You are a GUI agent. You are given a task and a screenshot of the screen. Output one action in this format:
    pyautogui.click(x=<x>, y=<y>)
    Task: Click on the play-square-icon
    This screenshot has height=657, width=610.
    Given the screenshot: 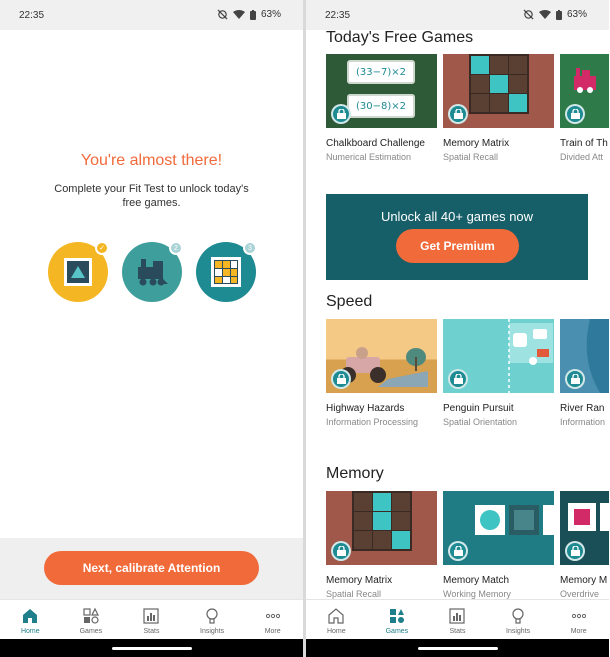 What is the action you would take?
    pyautogui.click(x=78, y=272)
    